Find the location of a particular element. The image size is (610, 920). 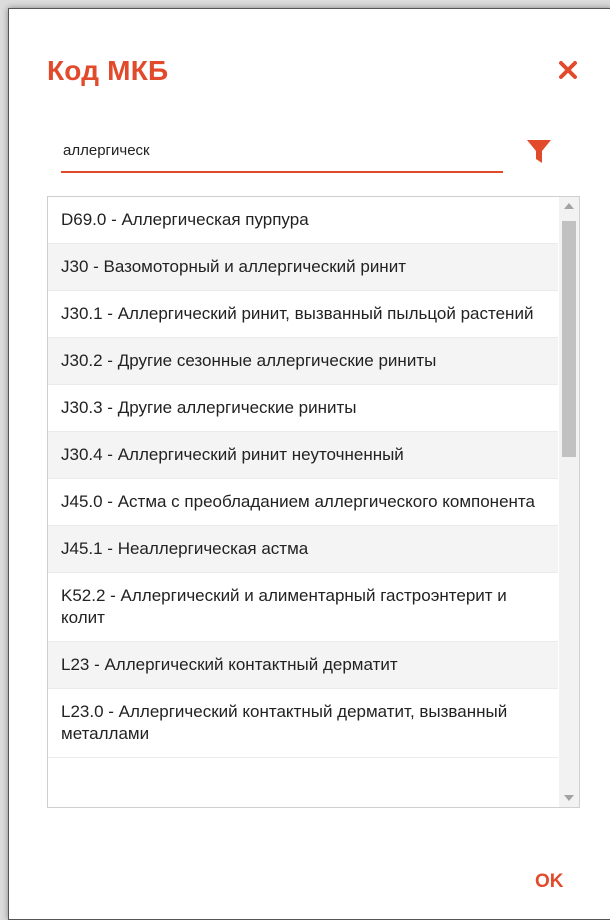

search-field is located at coordinates (283, 152).